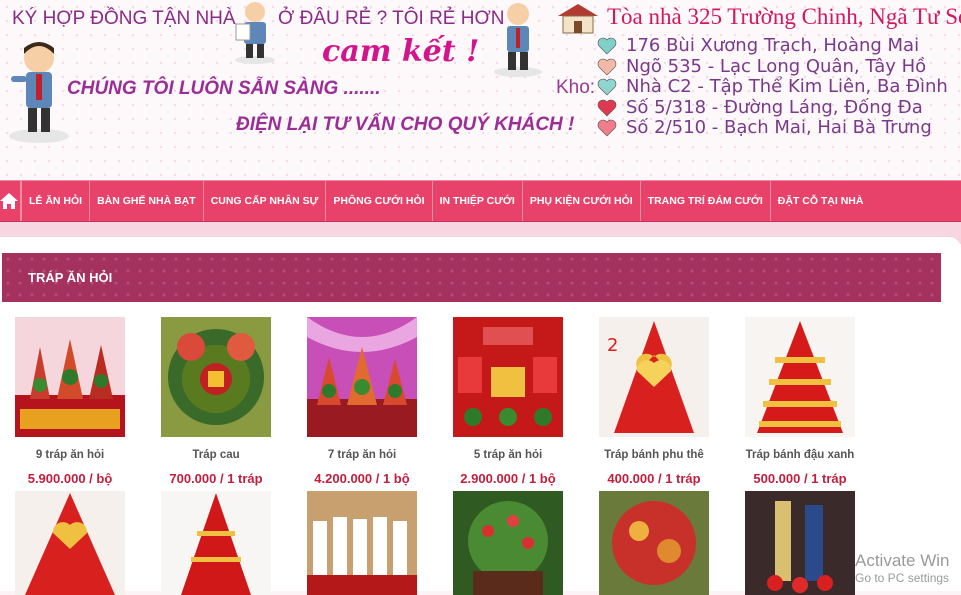  I want to click on product-card: 5 tráp ăn hỏi 2.900.000 / 1 bộ, so click(508, 401).